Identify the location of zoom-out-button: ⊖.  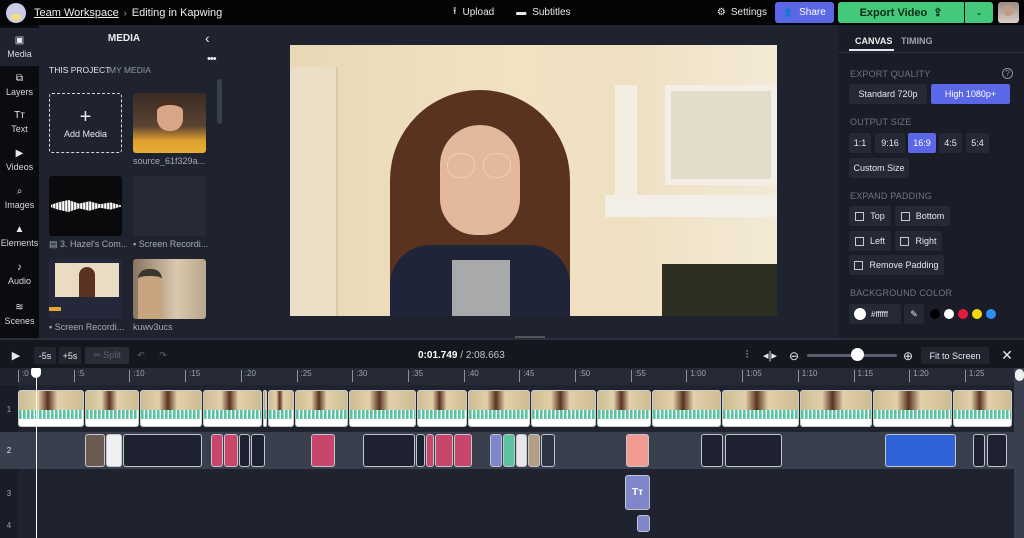
(794, 355).